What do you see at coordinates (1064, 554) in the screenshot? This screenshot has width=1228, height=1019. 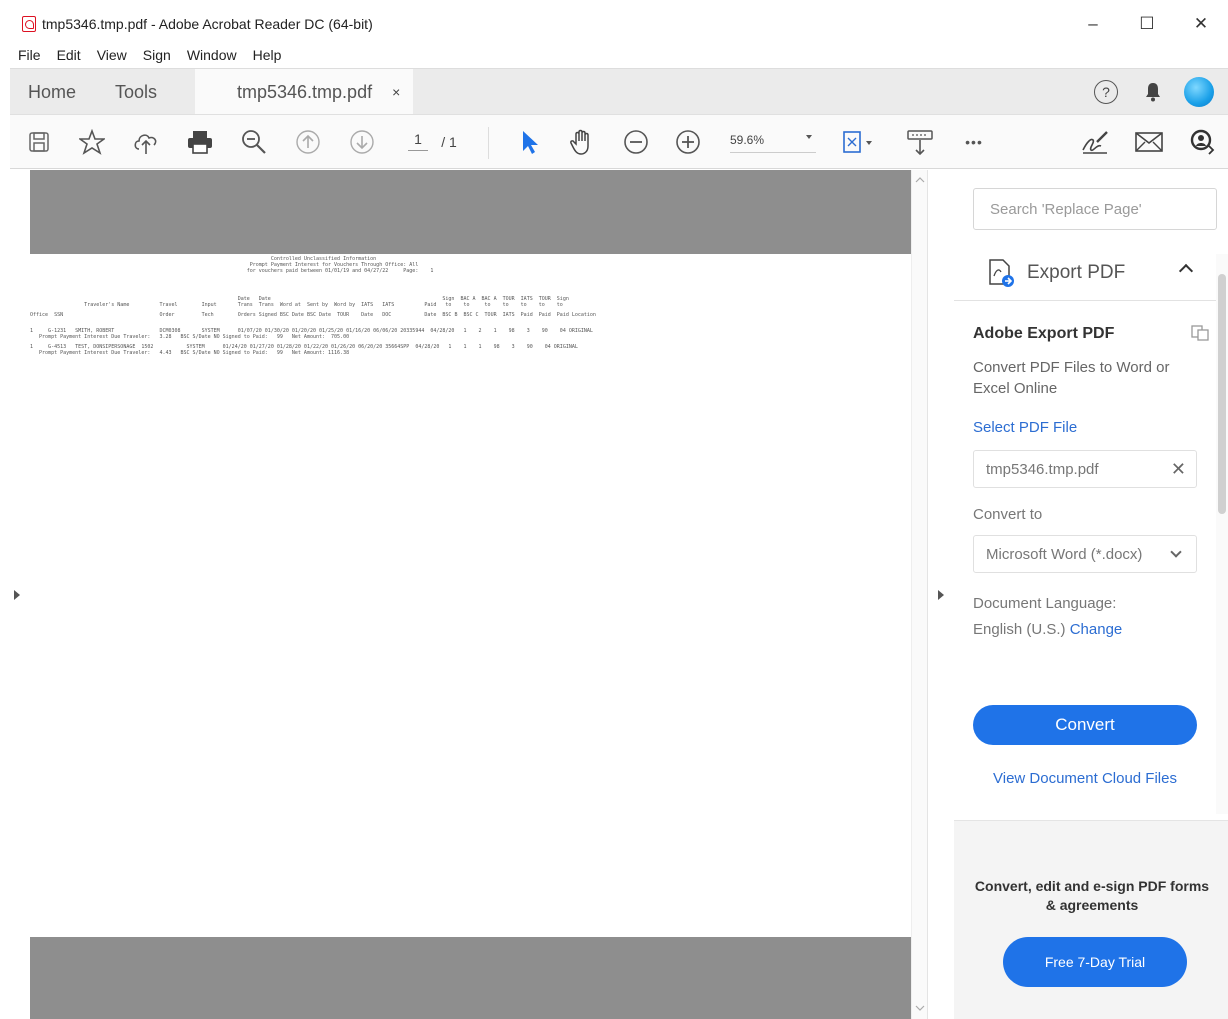 I see `convert-to-value: Microsoft Word (*.docx)` at bounding box center [1064, 554].